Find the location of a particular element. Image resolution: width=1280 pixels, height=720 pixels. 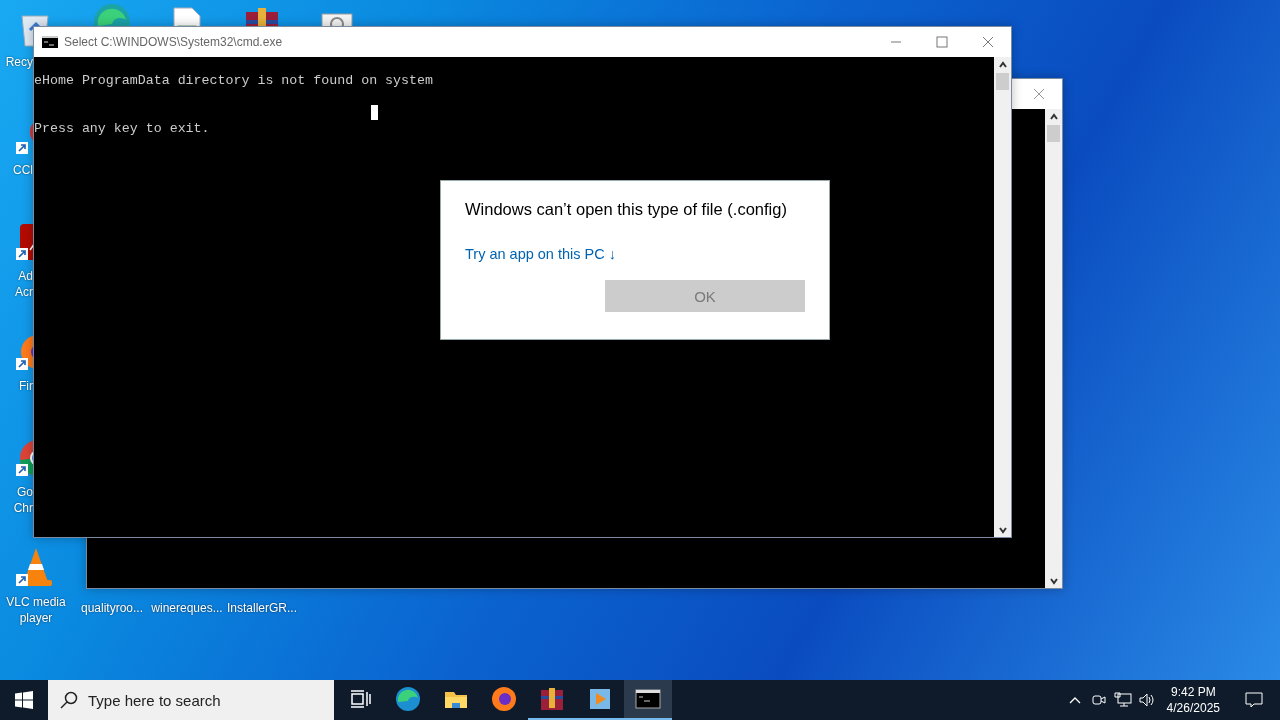

clock-date: 4/26/2025 is located at coordinates (1193, 708).